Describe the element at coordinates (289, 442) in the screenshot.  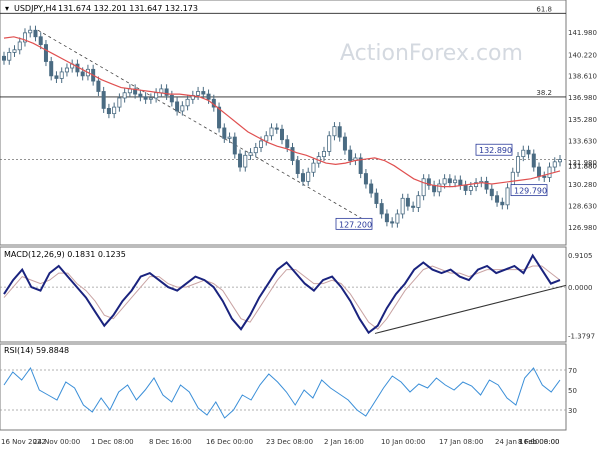
I see `x-axis-label: 23 Dec 08:00` at that location.